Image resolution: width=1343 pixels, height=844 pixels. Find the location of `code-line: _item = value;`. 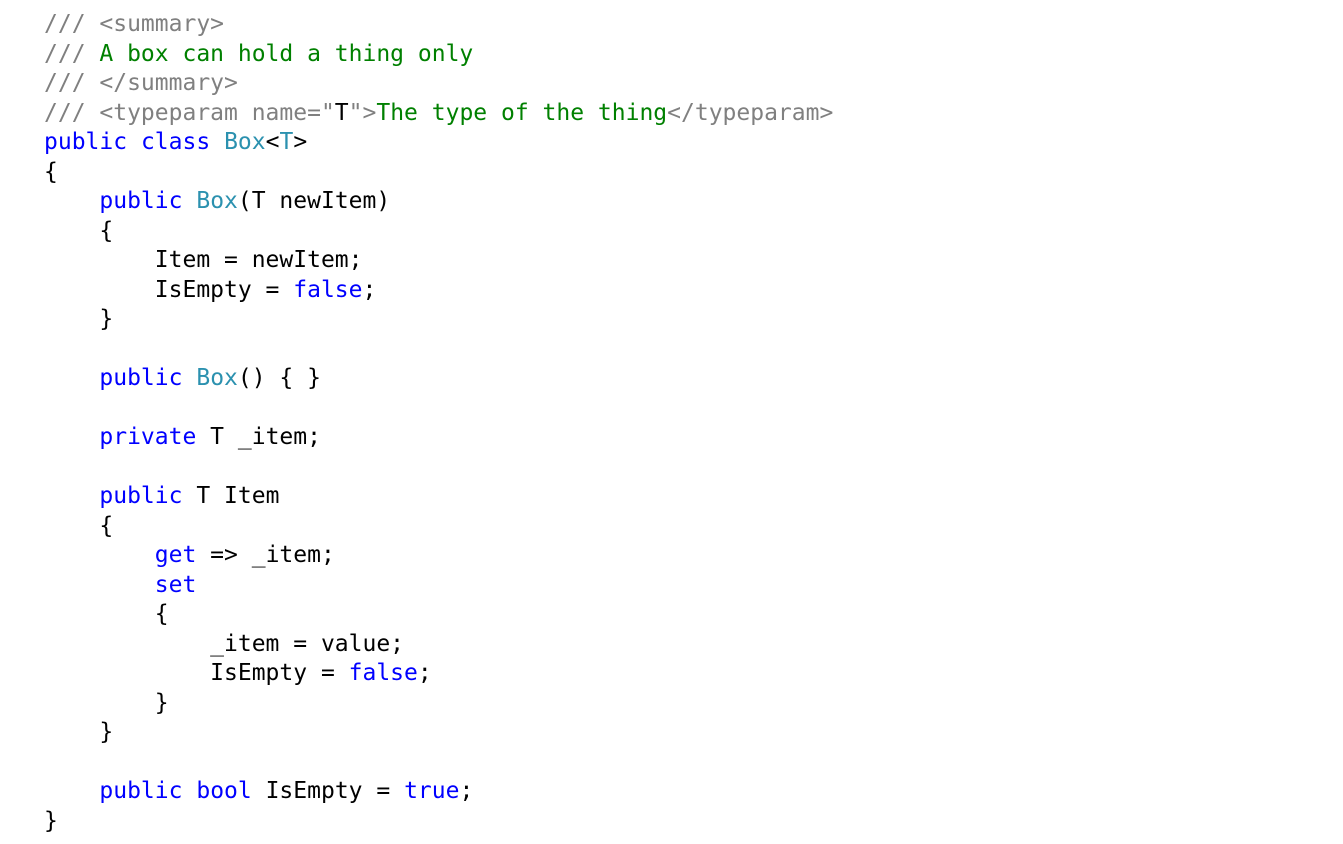

code-line: _item = value; is located at coordinates (438, 645).